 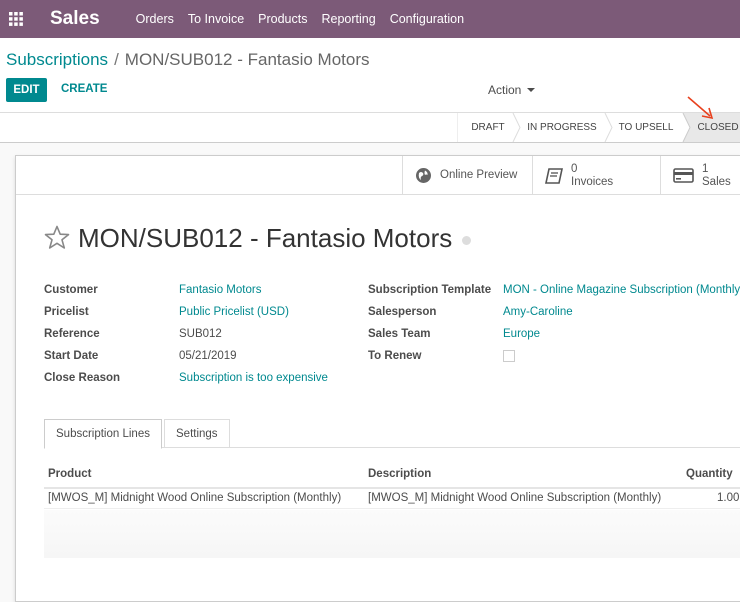 I want to click on empty-table-rows, so click(x=392, y=534).